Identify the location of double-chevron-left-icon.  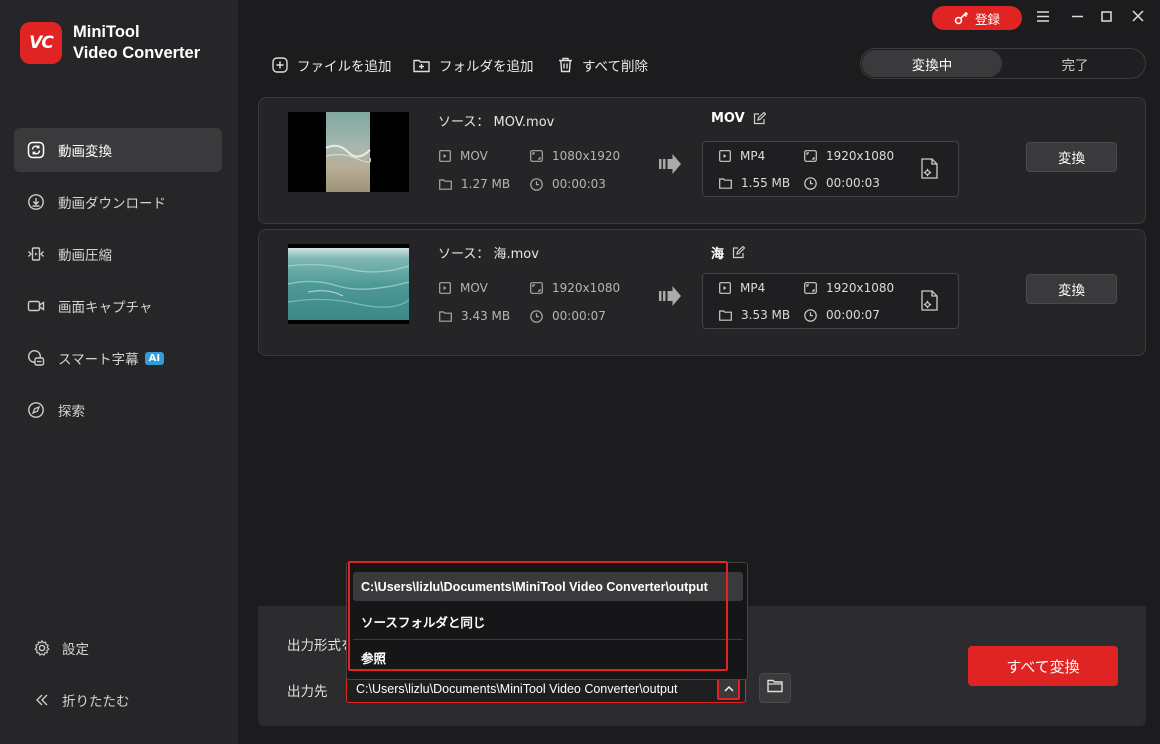
(42, 700).